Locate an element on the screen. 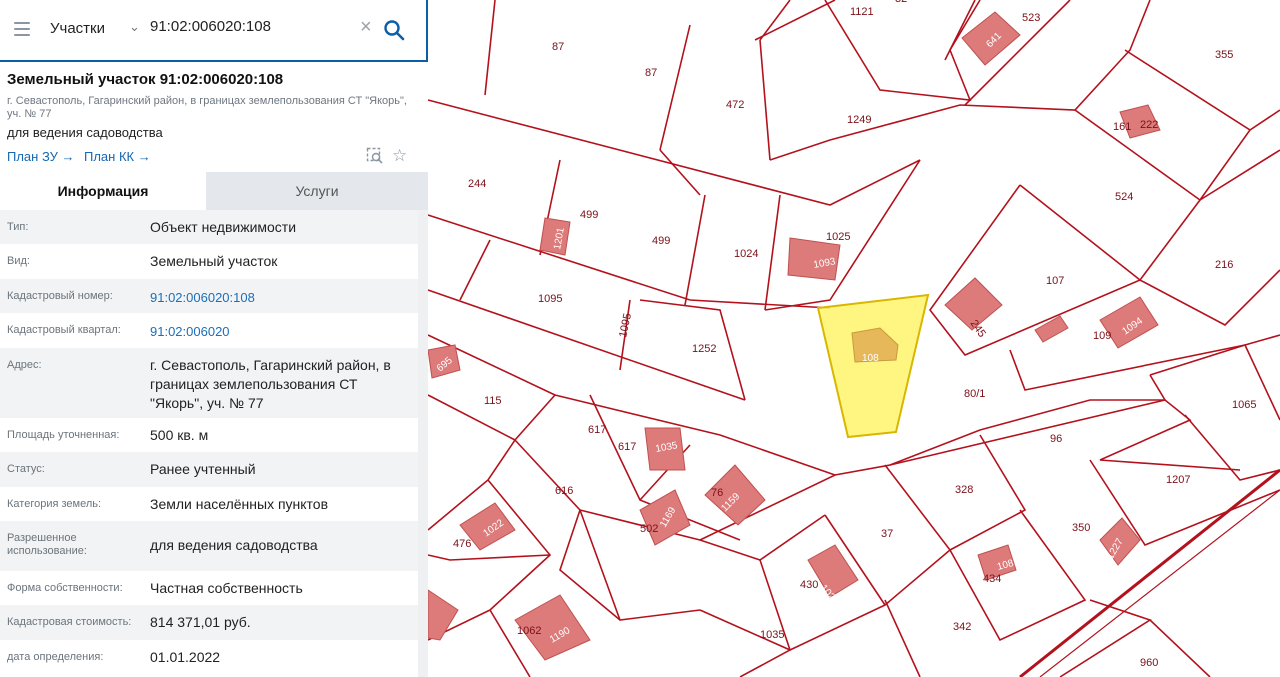 The image size is (1280, 677). plan-kk-link: План КК → is located at coordinates (117, 156).